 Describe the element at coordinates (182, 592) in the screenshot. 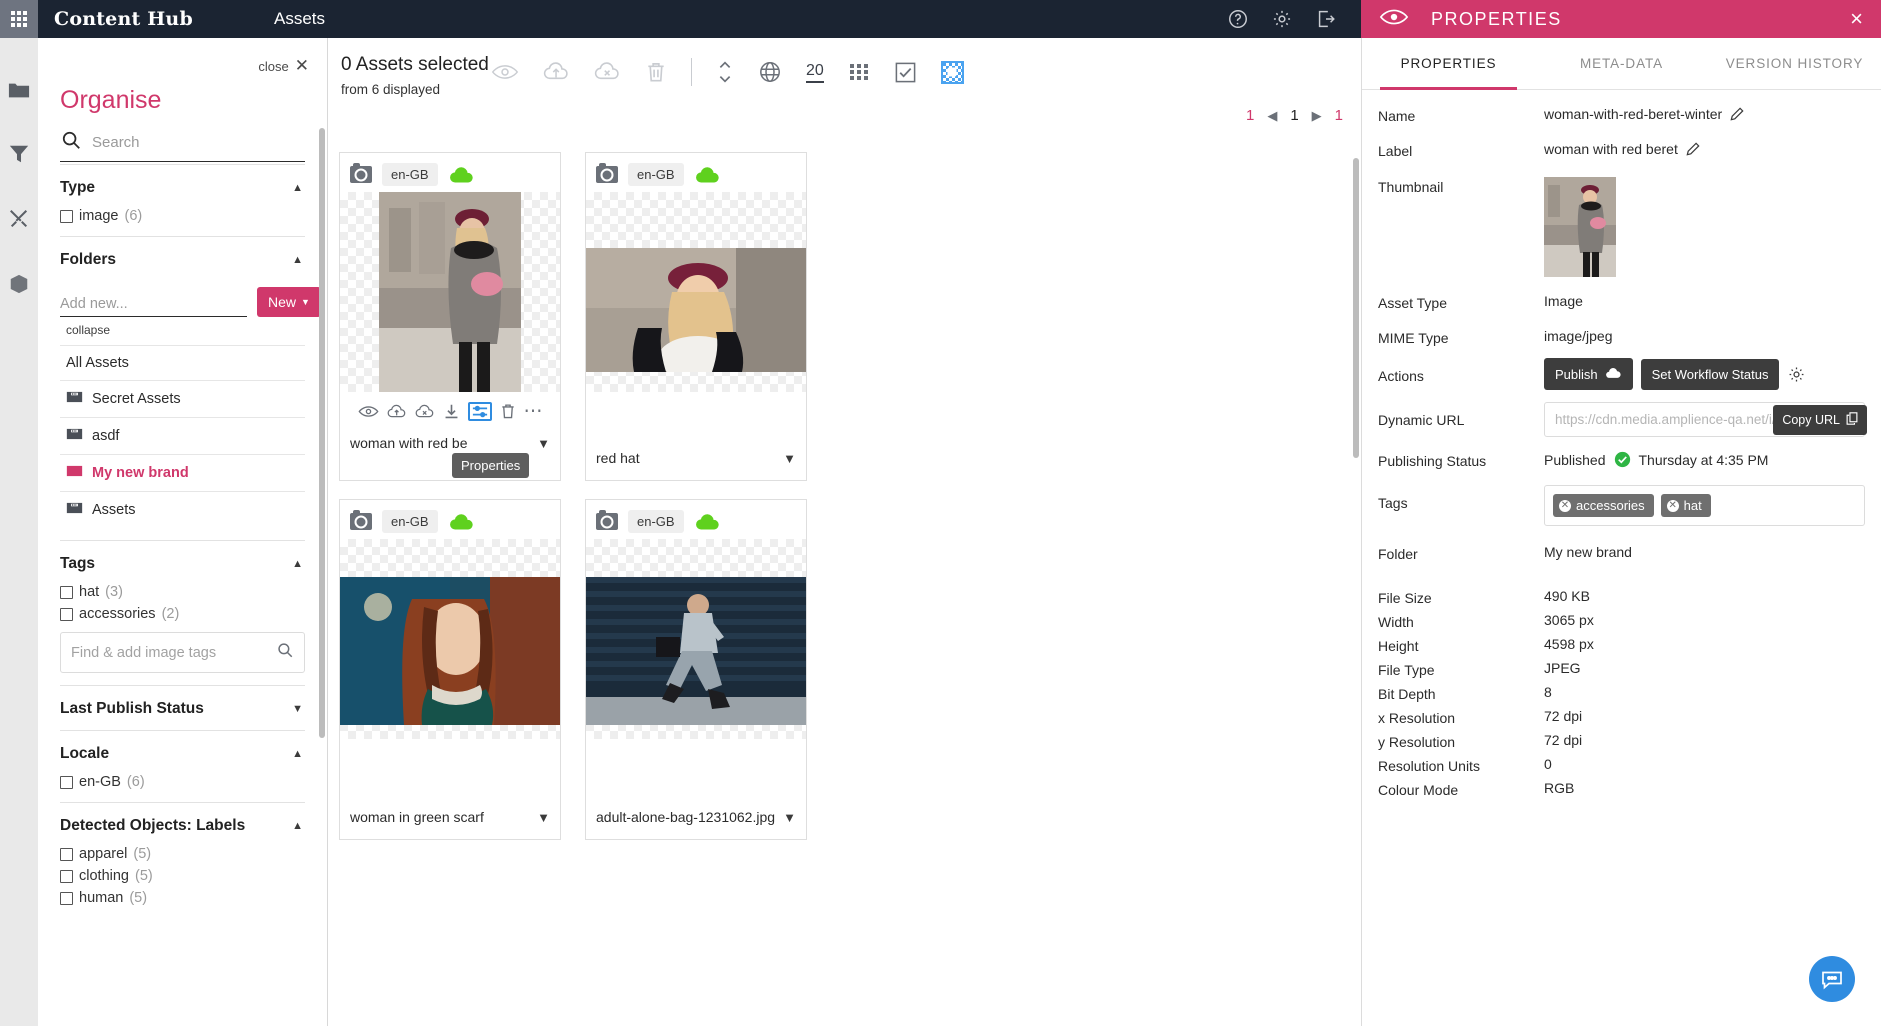

I see `facet-tags-item-hat: hat (3)` at that location.